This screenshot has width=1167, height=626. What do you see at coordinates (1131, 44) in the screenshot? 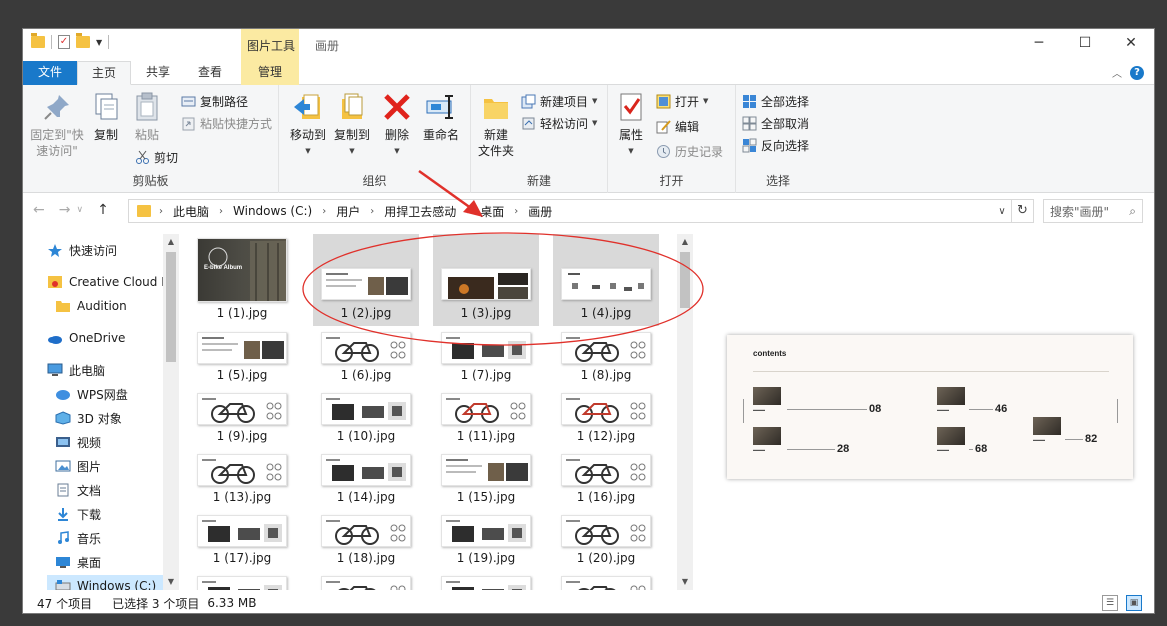
I see `close-button: ✕` at bounding box center [1131, 44].